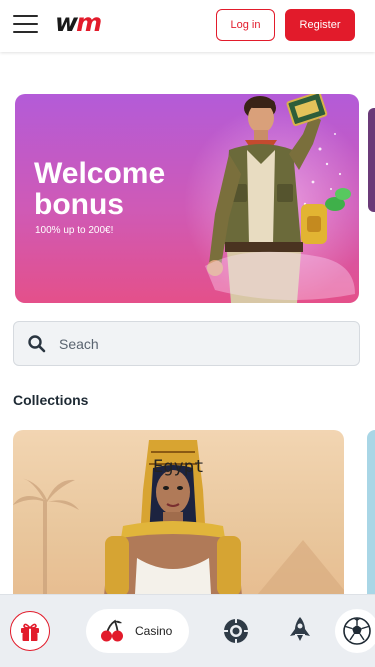  I want to click on nav-gift-button, so click(30, 631).